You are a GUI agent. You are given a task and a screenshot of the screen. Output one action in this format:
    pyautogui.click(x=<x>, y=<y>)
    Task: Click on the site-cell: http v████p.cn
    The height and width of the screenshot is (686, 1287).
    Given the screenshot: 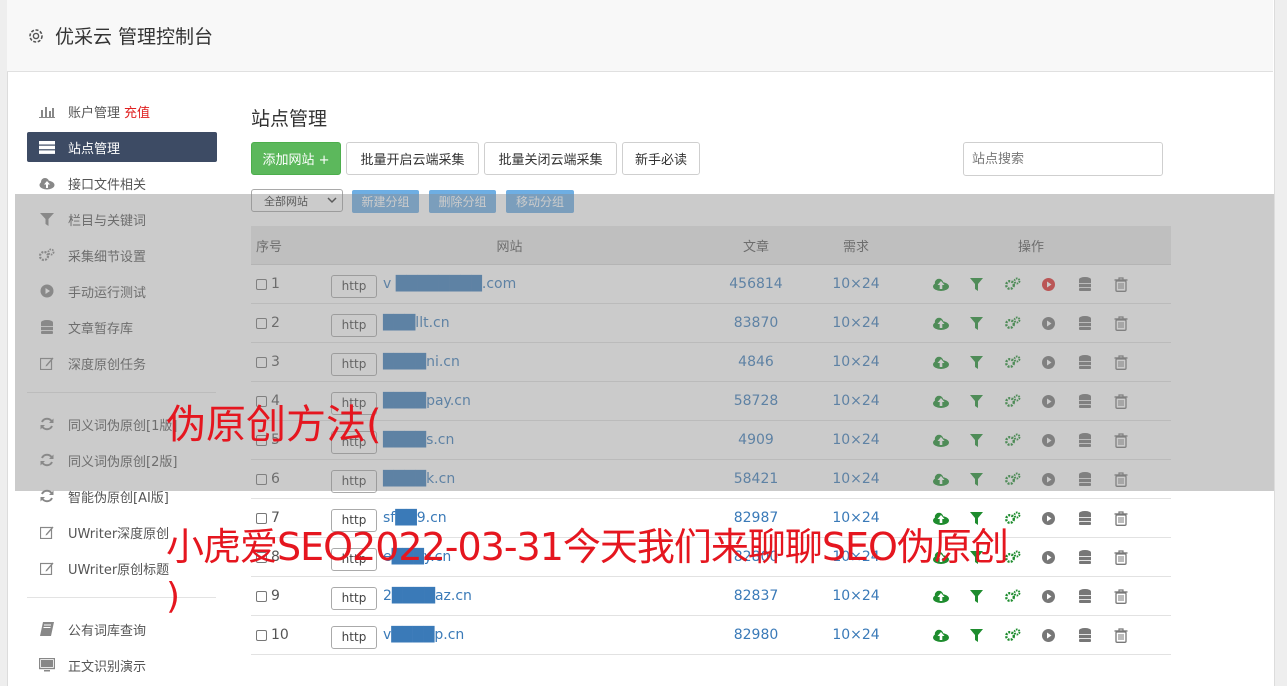 What is the action you would take?
    pyautogui.click(x=509, y=635)
    